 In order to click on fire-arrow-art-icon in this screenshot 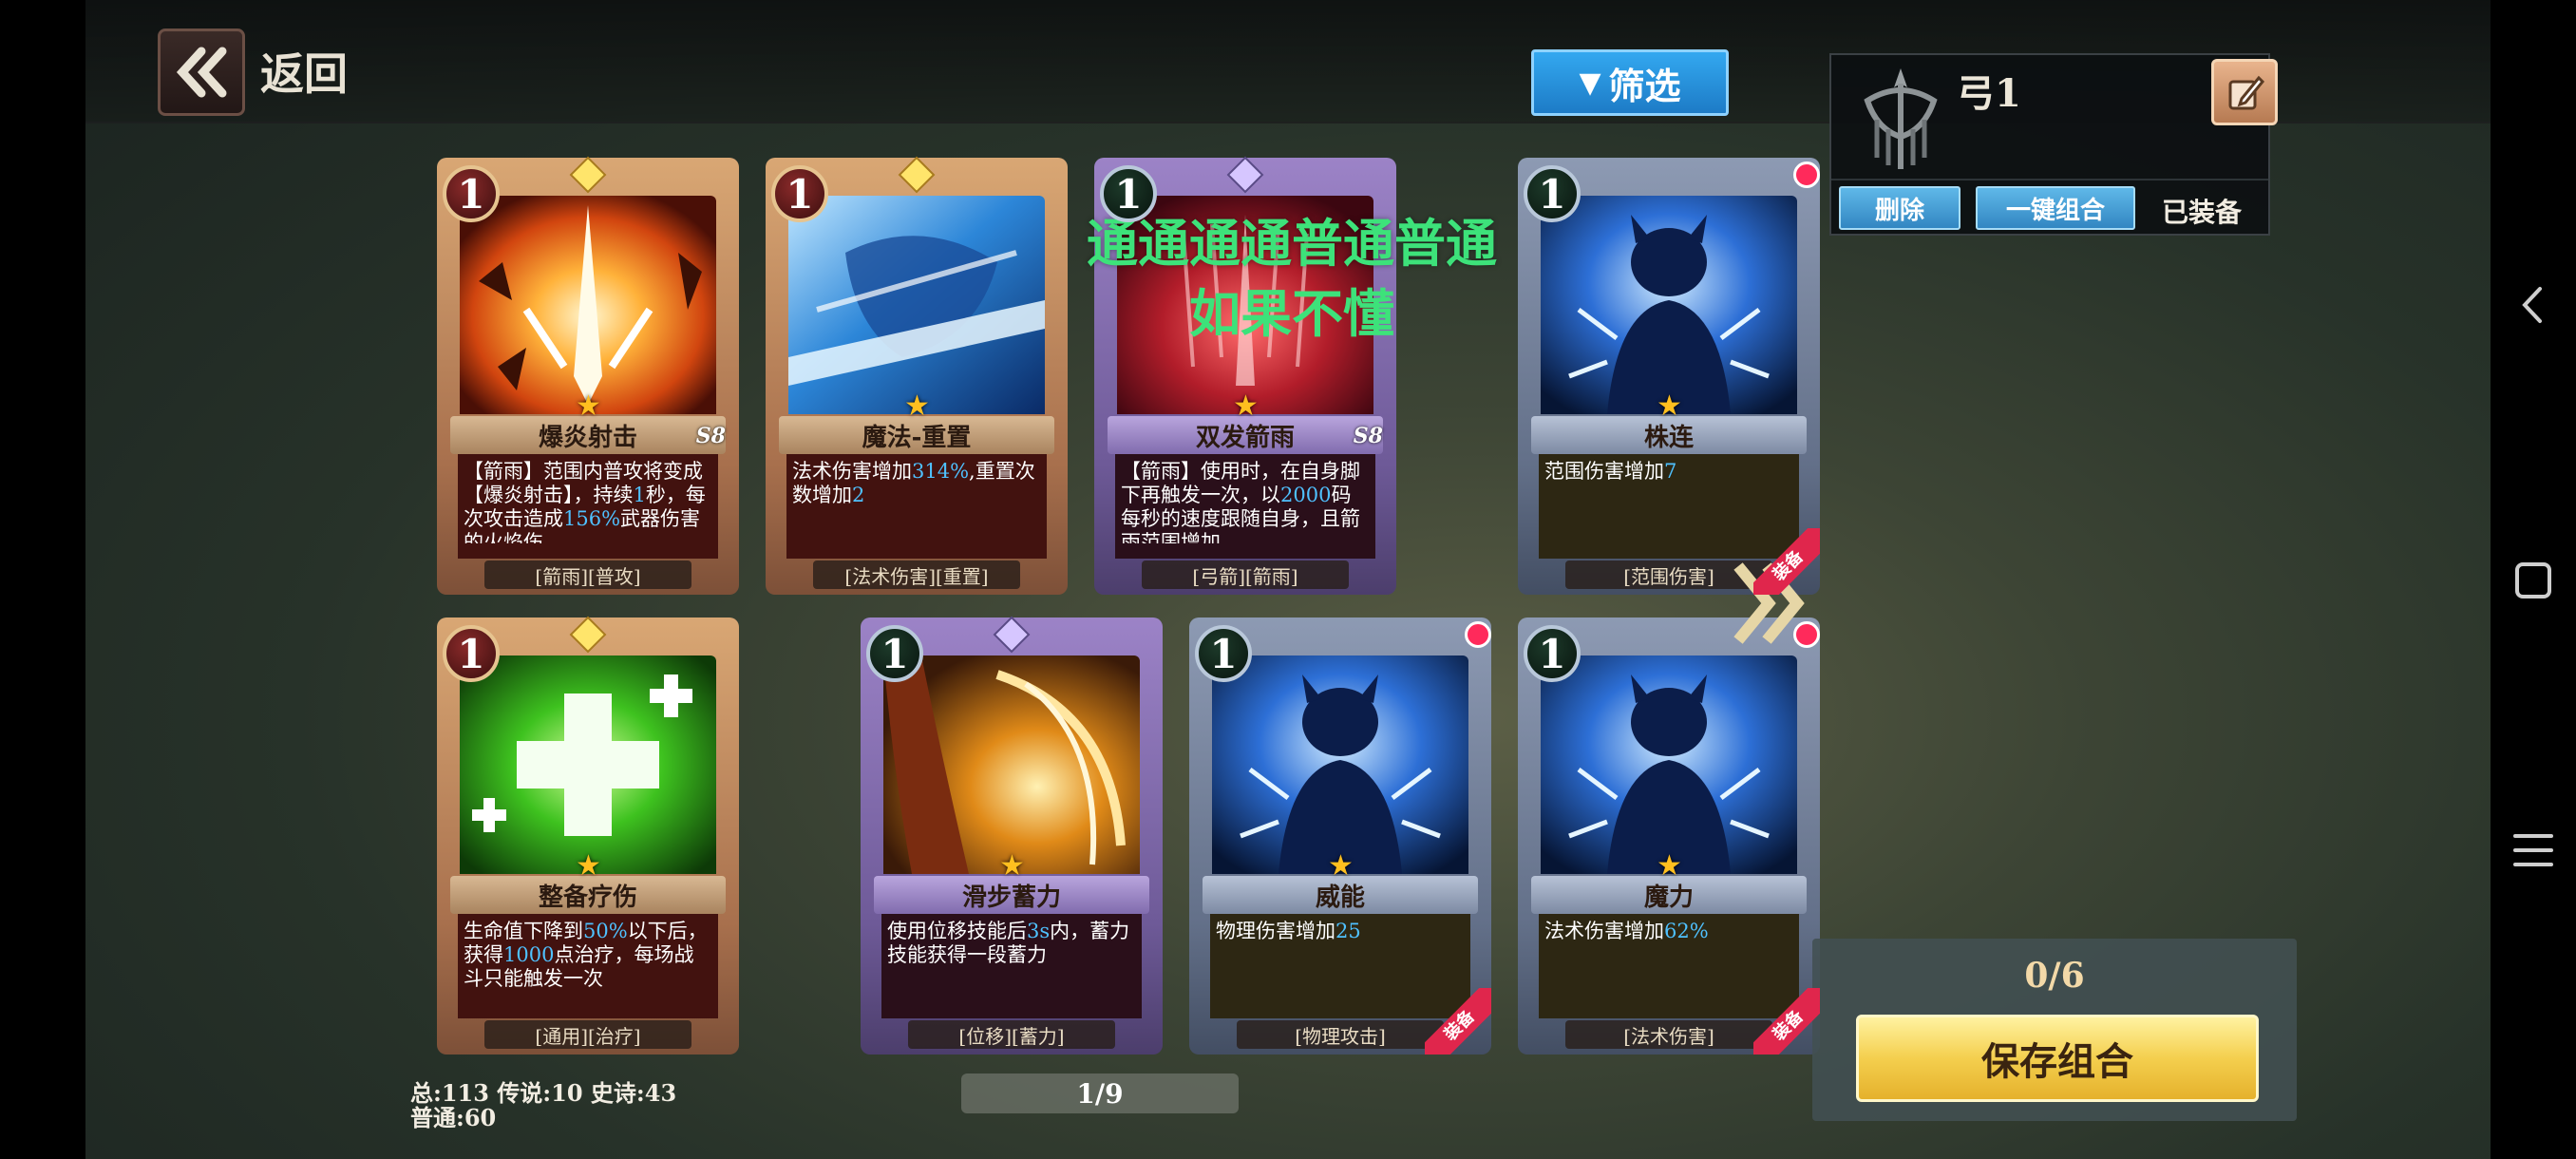, I will do `click(588, 305)`.